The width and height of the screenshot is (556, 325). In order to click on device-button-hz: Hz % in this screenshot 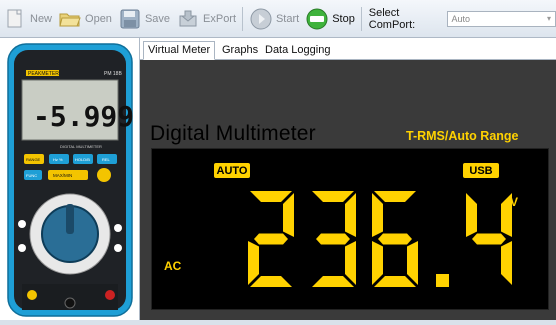, I will do `click(58, 159)`.